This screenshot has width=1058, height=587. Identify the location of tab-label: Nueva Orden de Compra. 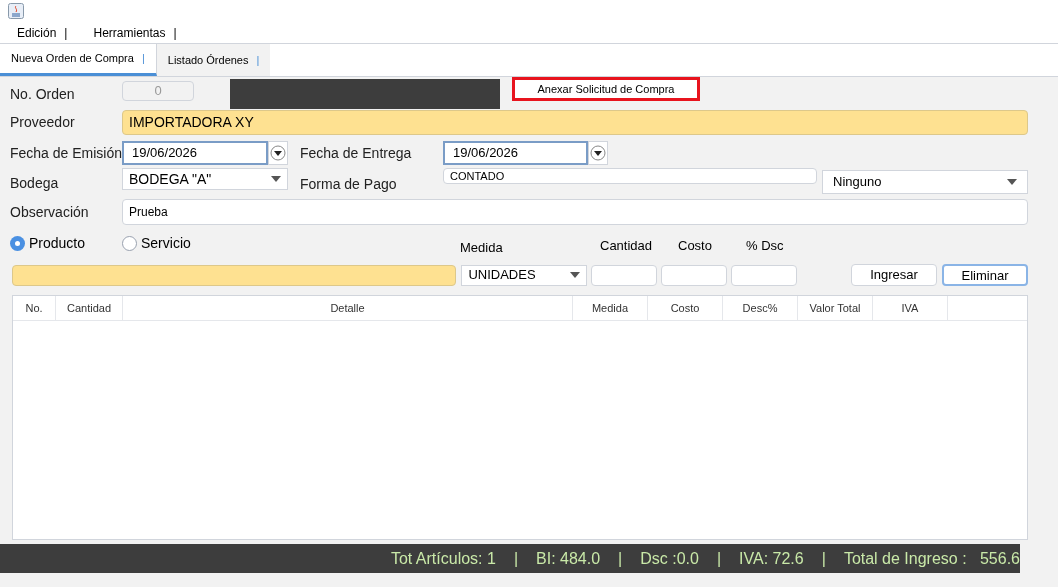
(72, 59).